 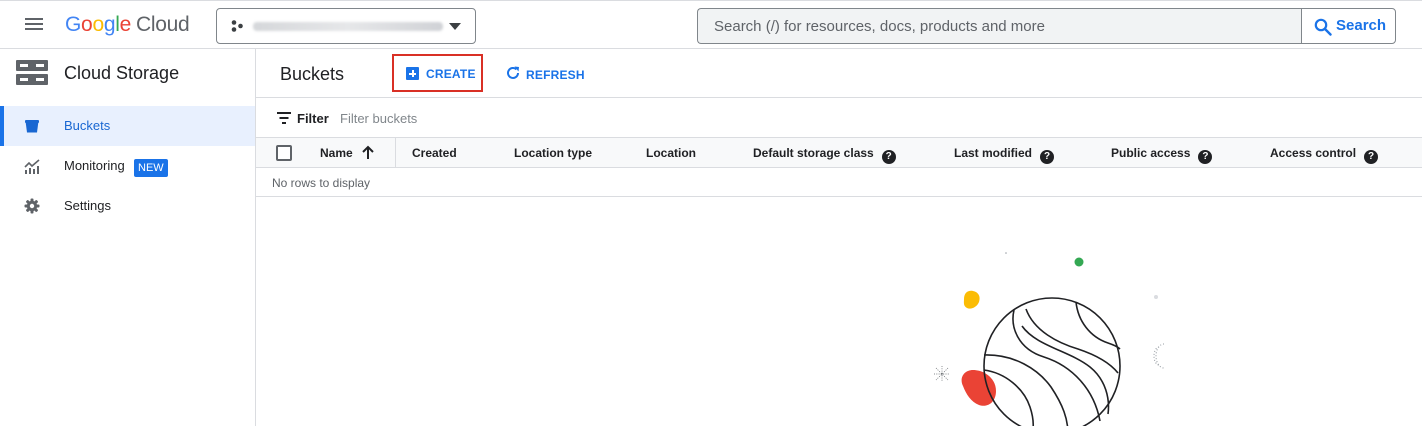 I want to click on product-header: Cloud Storage, so click(x=127, y=73).